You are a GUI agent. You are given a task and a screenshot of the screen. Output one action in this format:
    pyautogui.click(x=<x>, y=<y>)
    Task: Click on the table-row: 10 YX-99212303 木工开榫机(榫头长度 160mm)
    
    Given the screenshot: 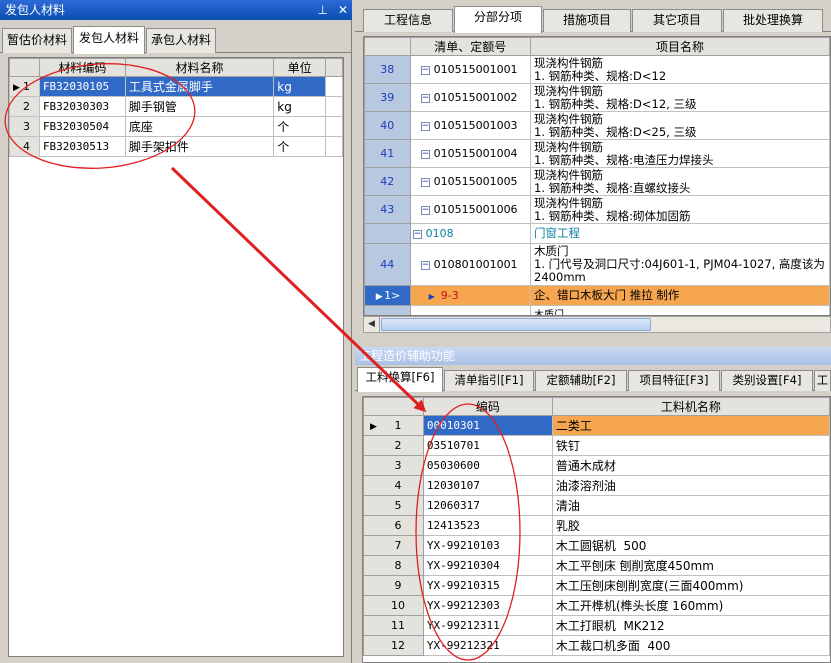 What is the action you would take?
    pyautogui.click(x=596, y=605)
    